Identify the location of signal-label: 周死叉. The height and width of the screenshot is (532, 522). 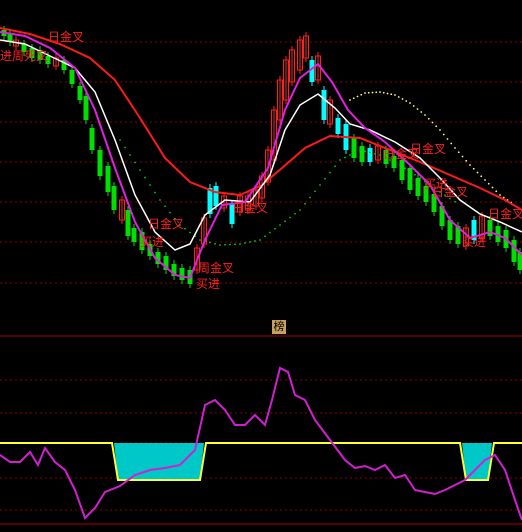
(30, 56).